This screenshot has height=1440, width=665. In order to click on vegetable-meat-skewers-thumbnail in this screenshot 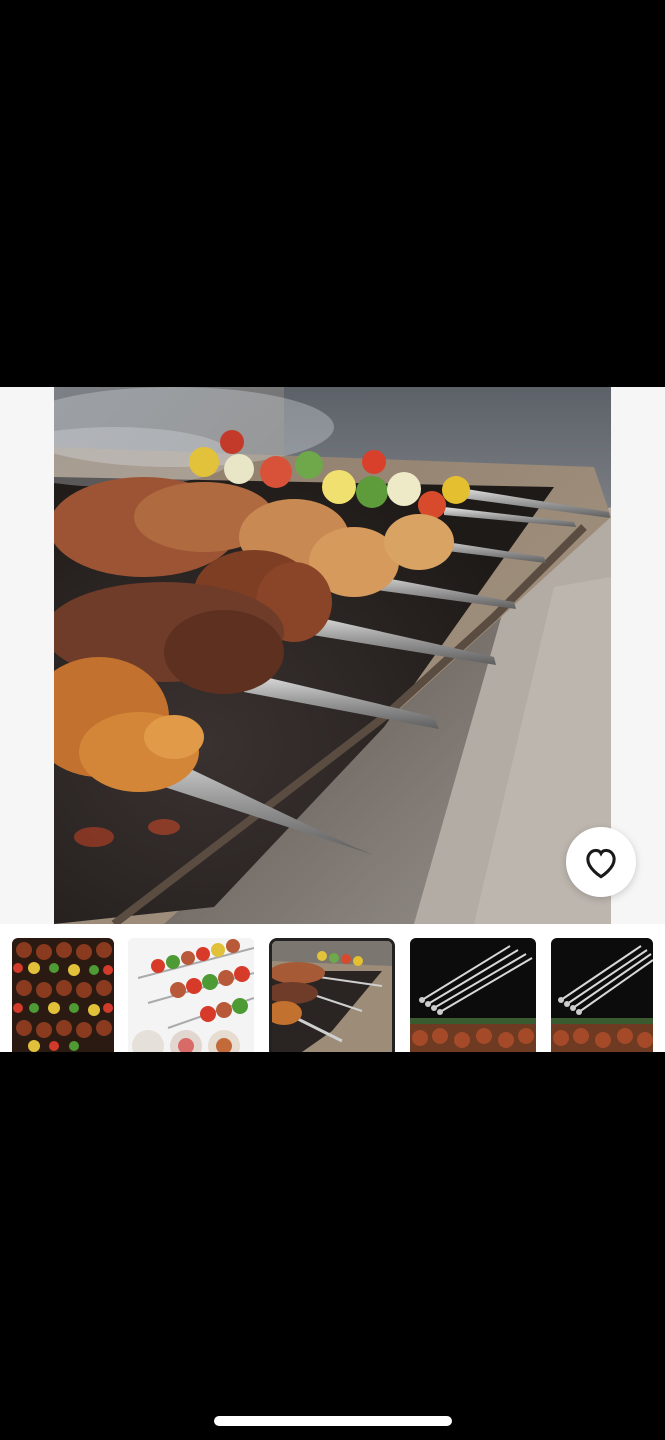, I will do `click(191, 995)`.